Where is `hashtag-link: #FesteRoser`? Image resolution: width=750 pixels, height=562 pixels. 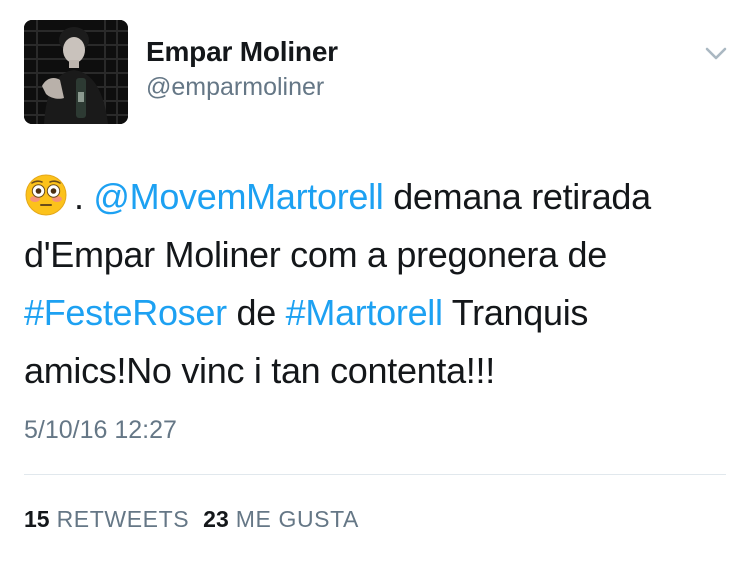 hashtag-link: #FesteRoser is located at coordinates (125, 312).